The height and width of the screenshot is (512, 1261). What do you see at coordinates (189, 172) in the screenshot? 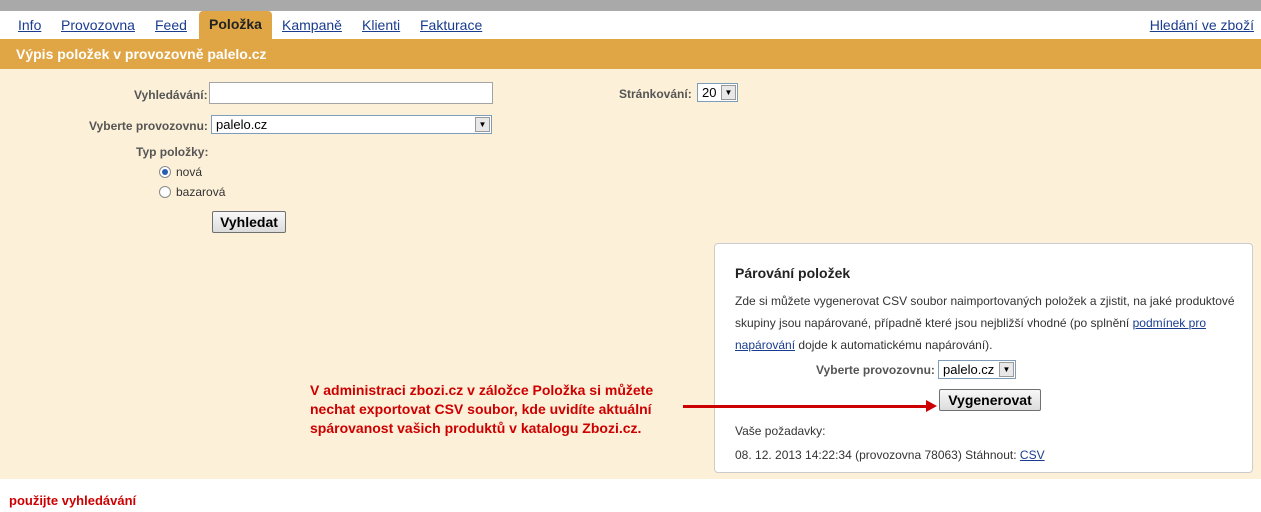
I see `radio-new-label: nová` at bounding box center [189, 172].